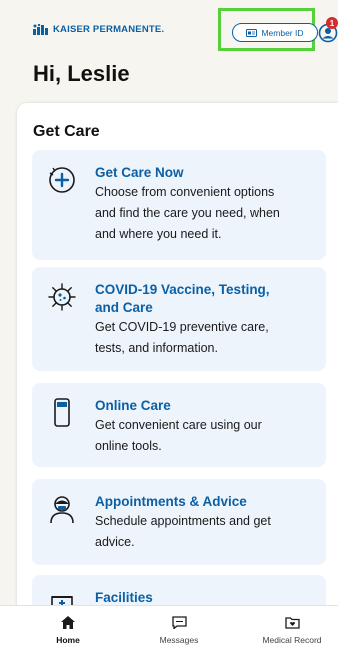  I want to click on item-desc-line: online tools., so click(128, 446).